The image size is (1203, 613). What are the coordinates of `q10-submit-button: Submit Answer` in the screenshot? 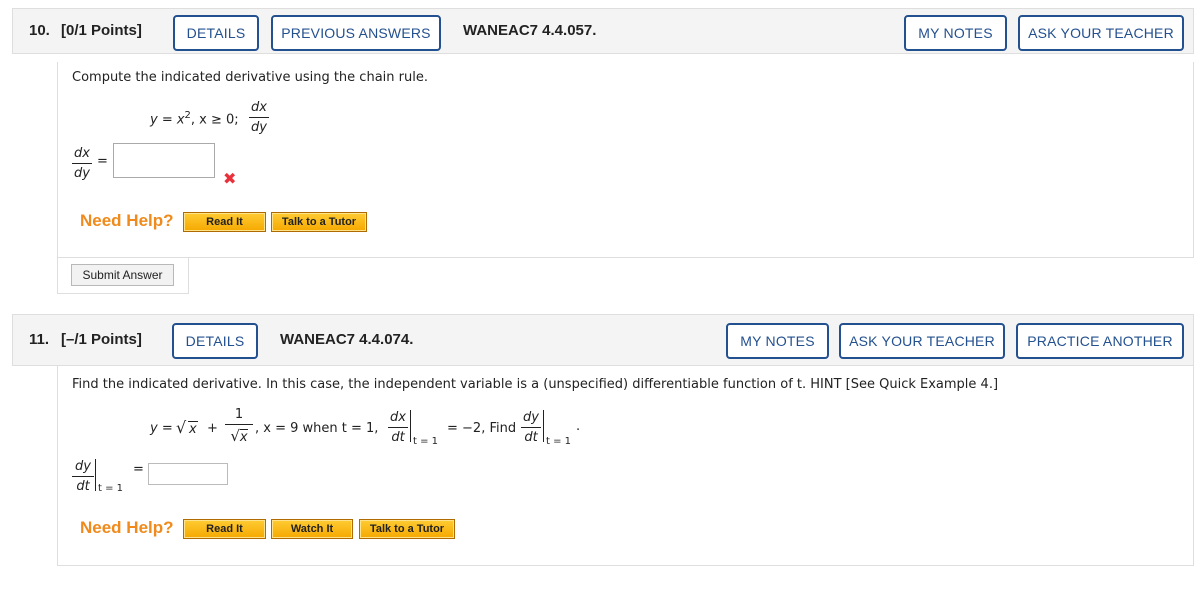 It's located at (122, 275).